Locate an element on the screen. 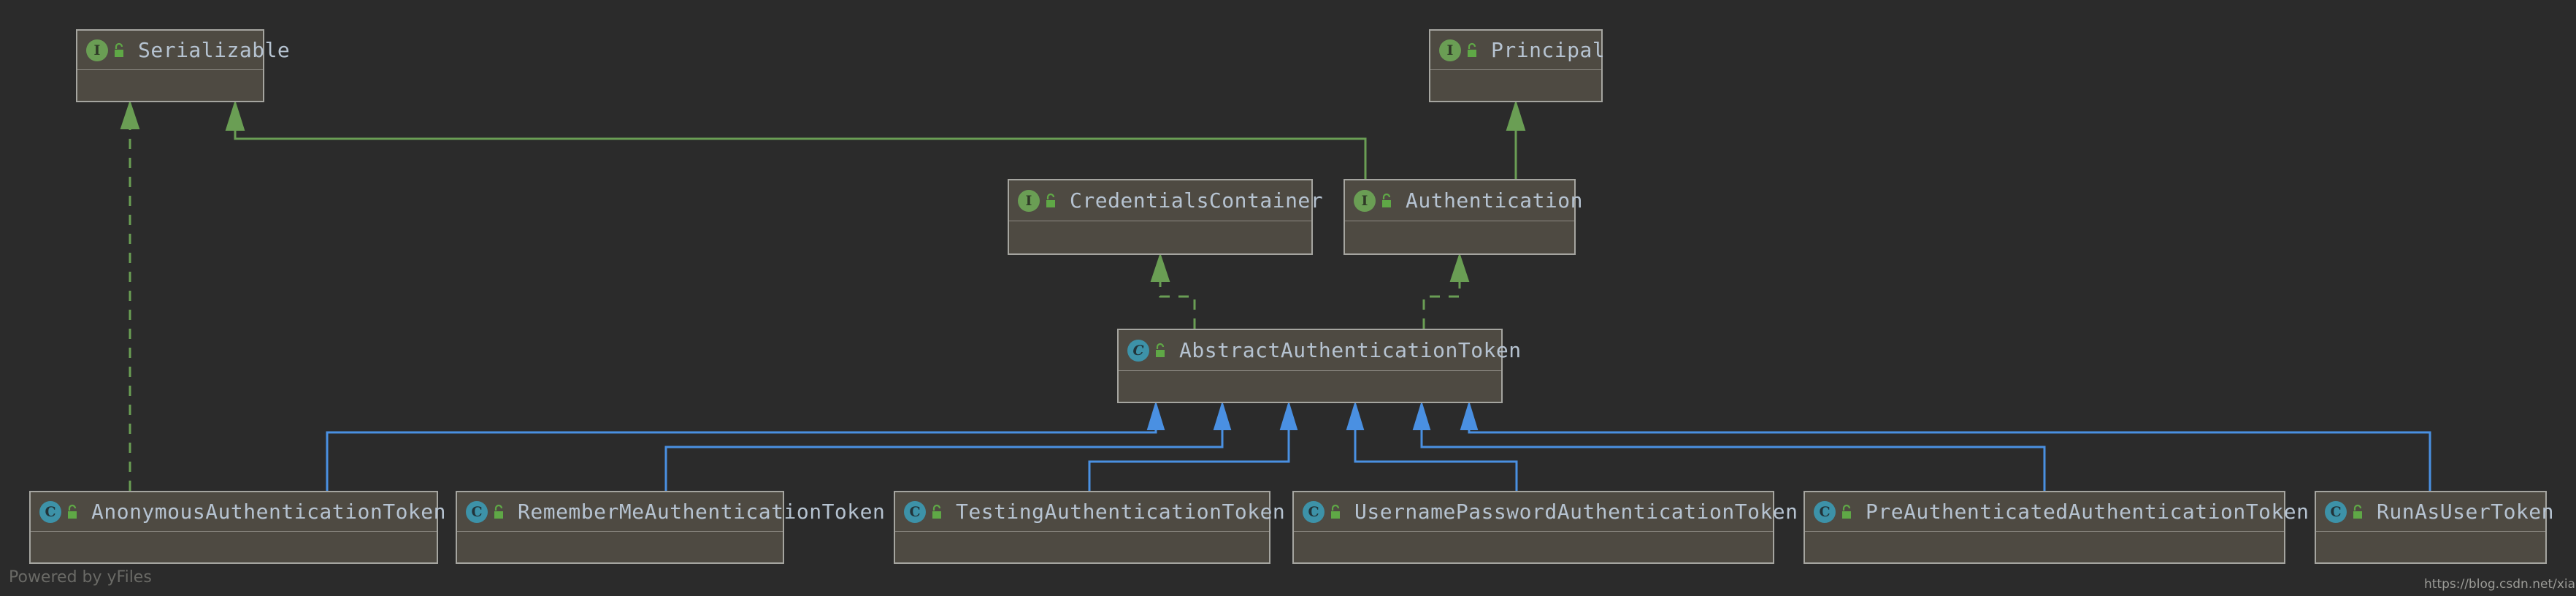  node-title: Authentication is located at coordinates (1495, 200).